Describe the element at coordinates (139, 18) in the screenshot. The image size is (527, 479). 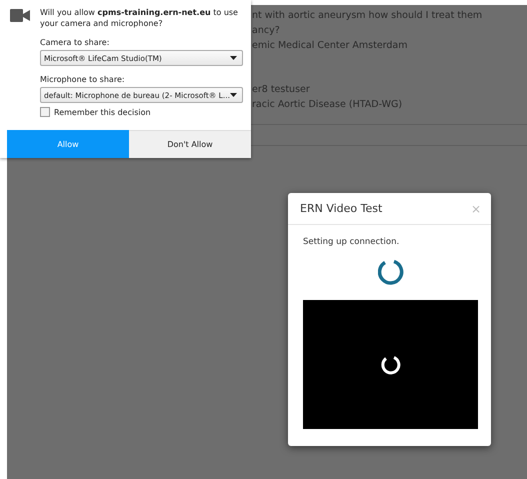
I see `permission-message: Will you allow cpms-training.ern-net.eu to use your camera and microphone?` at that location.